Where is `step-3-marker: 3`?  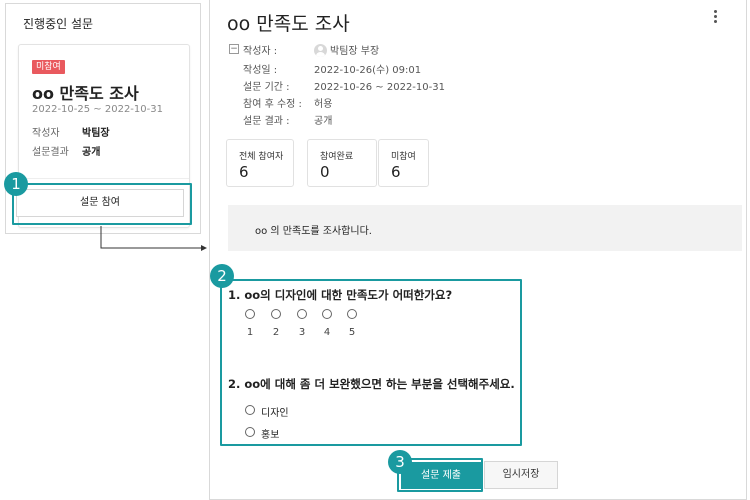 step-3-marker: 3 is located at coordinates (400, 462).